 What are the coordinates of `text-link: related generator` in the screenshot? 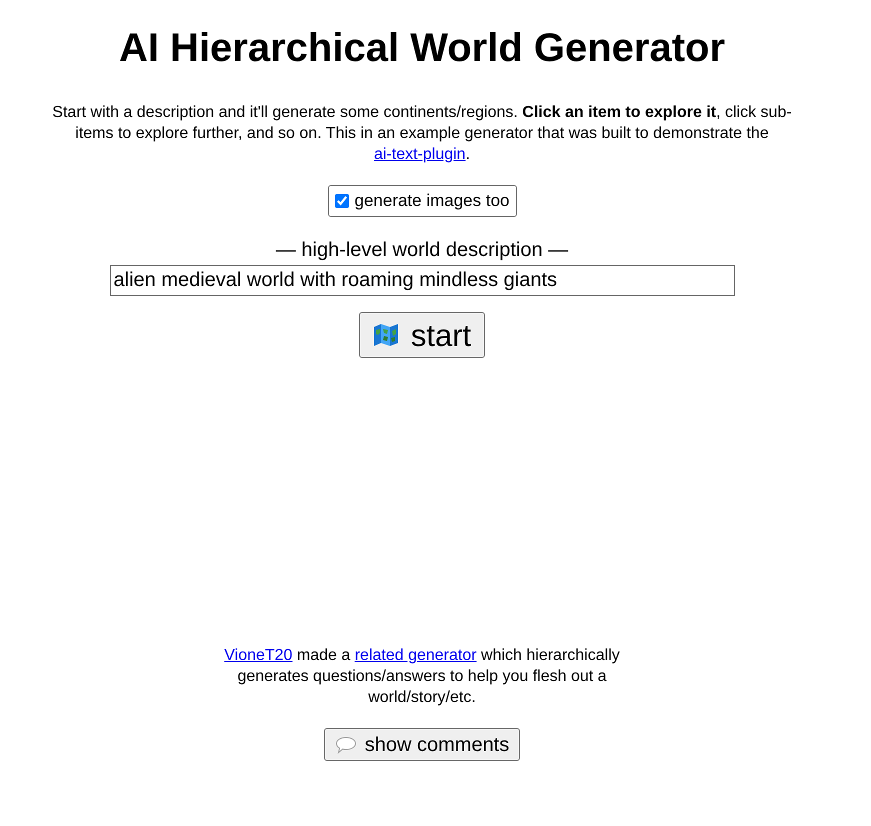 It's located at (415, 655).